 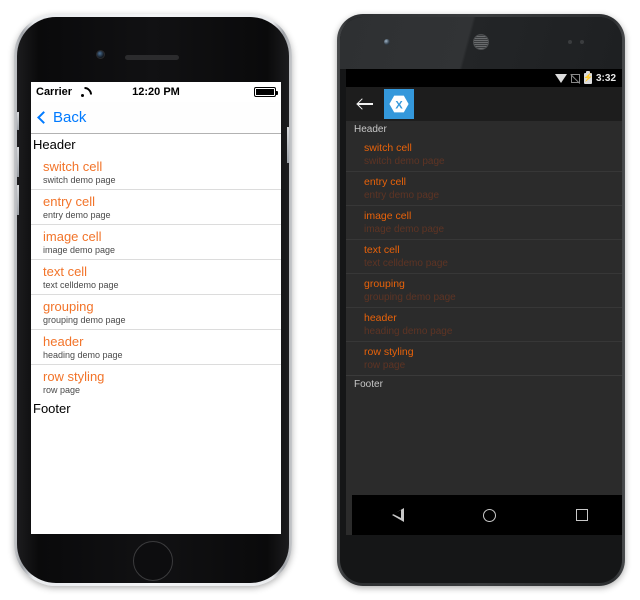 I want to click on ios-clock: 12:20 PM, so click(x=156, y=92).